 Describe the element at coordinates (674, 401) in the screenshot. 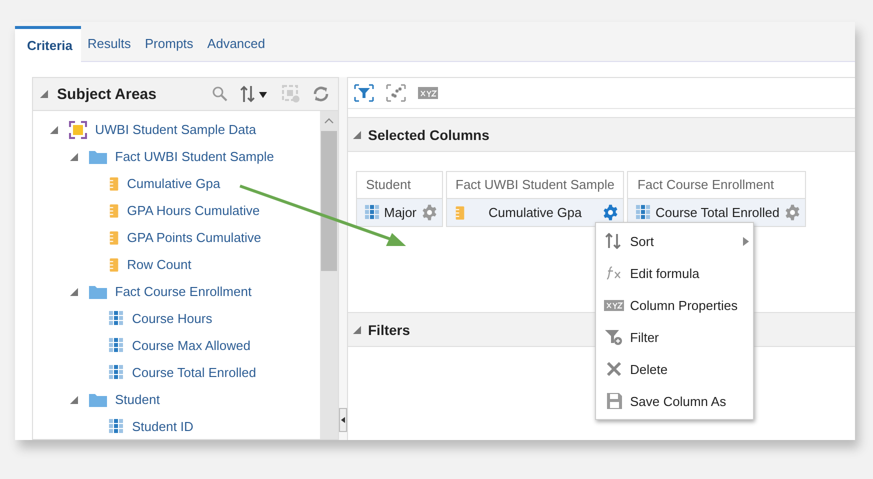

I see `menu-item: Save Column As` at that location.